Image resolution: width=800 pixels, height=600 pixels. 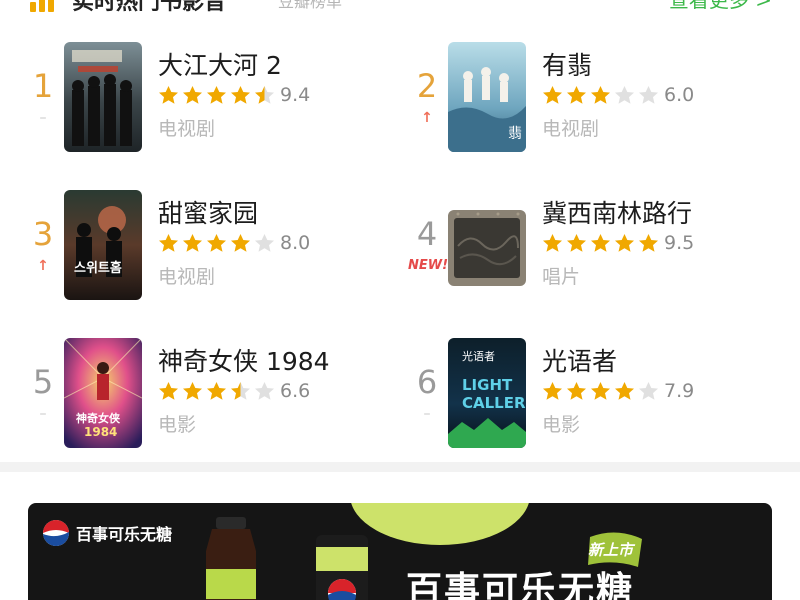 I want to click on poster-image: 翡, so click(x=487, y=97).